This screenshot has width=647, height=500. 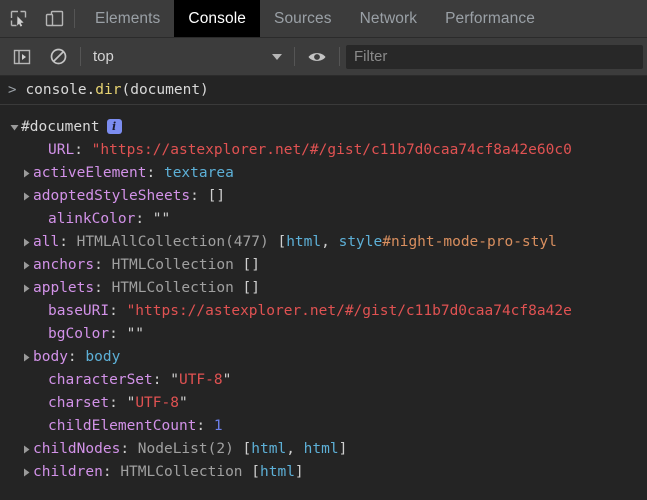 What do you see at coordinates (389, 18) in the screenshot?
I see `tab-network: Network` at bounding box center [389, 18].